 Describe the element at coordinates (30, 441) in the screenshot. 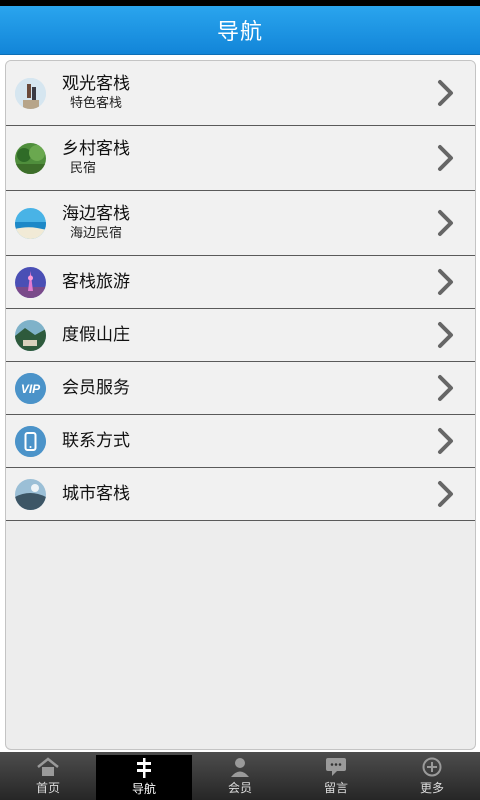

I see `phone-icon` at that location.